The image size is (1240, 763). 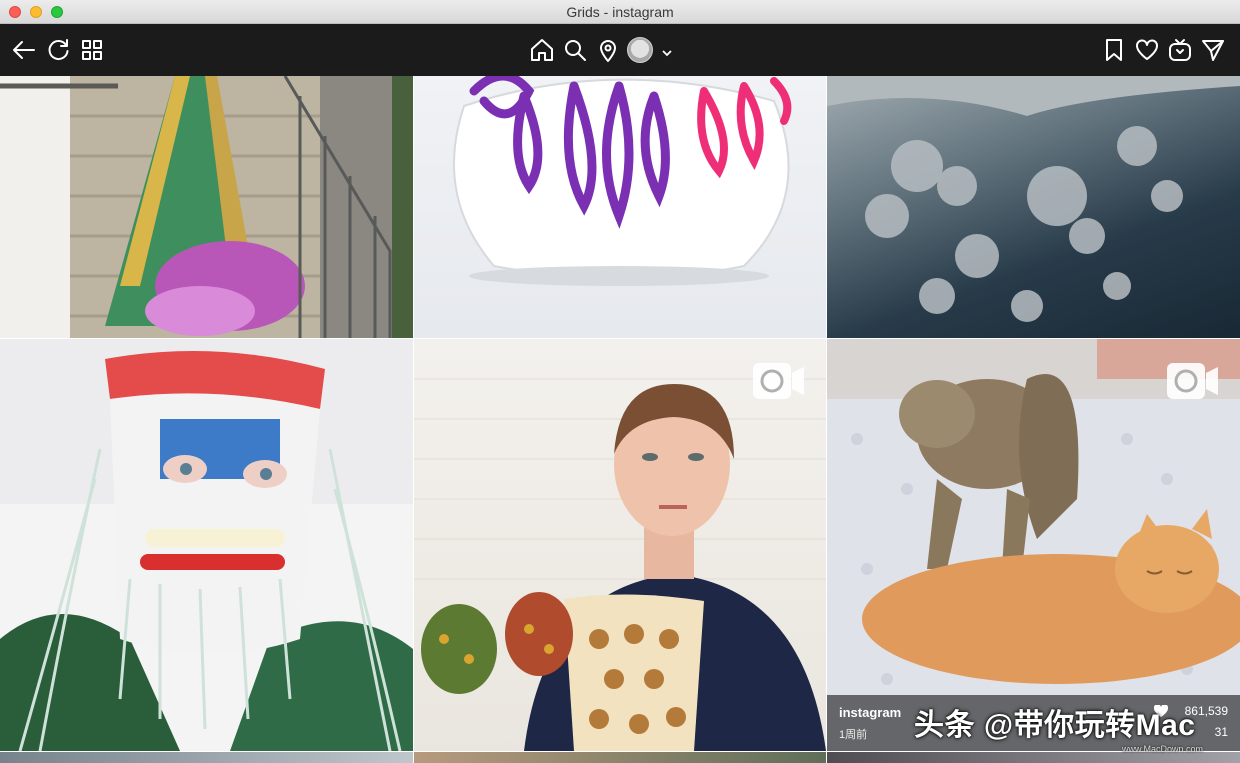 I want to click on grid-post-yarn-sculpture, so click(x=620, y=207).